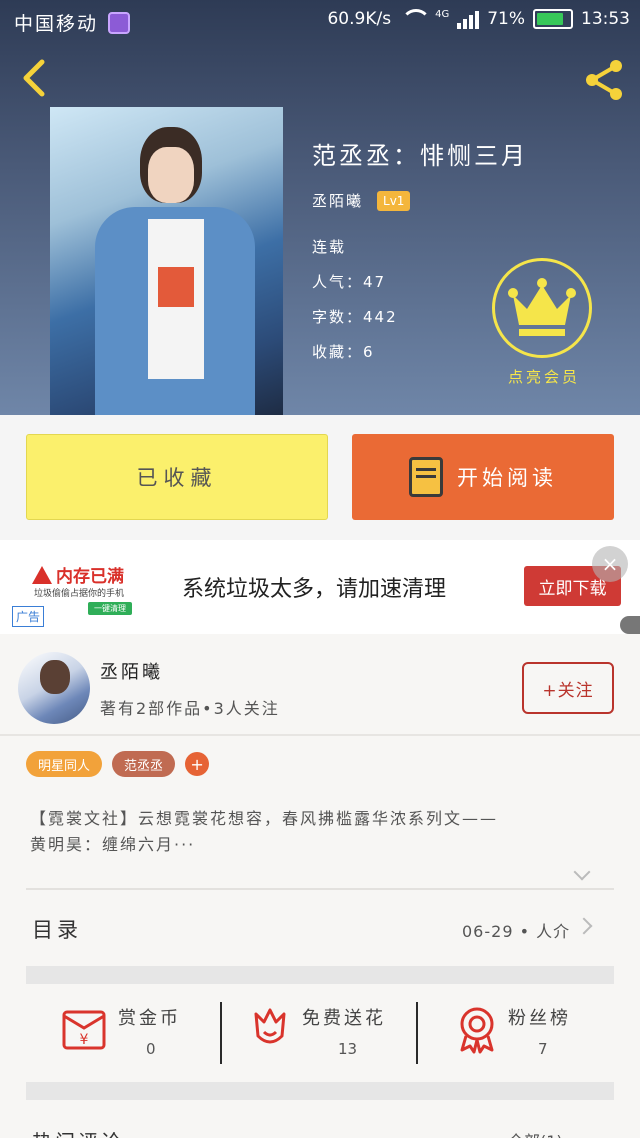  Describe the element at coordinates (197, 764) in the screenshot. I see `add-tag-button: +` at that location.